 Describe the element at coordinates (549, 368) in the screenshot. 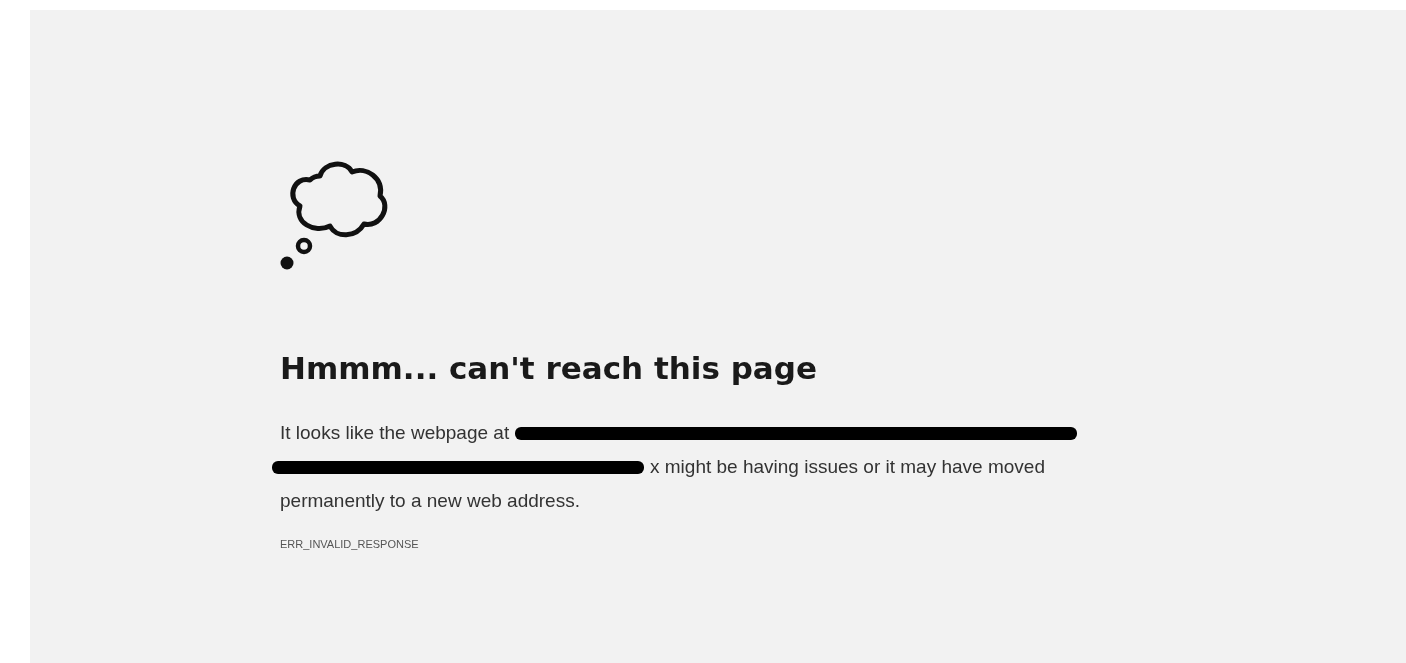

I see `error-heading: Hmmm... can't reach this page` at that location.